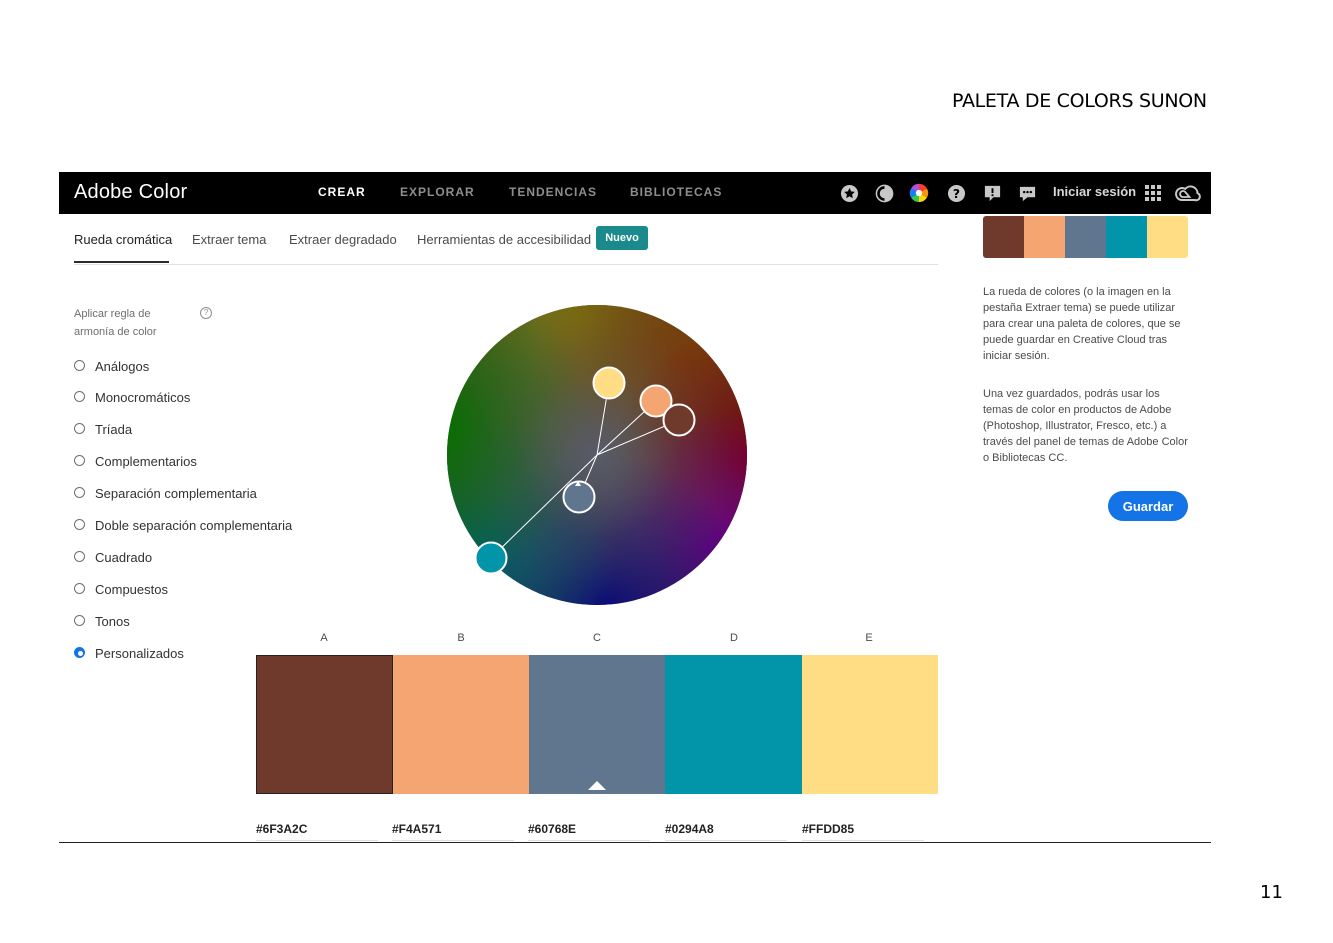 This screenshot has width=1333, height=943. What do you see at coordinates (79, 652) in the screenshot?
I see `radio-checked-icon` at bounding box center [79, 652].